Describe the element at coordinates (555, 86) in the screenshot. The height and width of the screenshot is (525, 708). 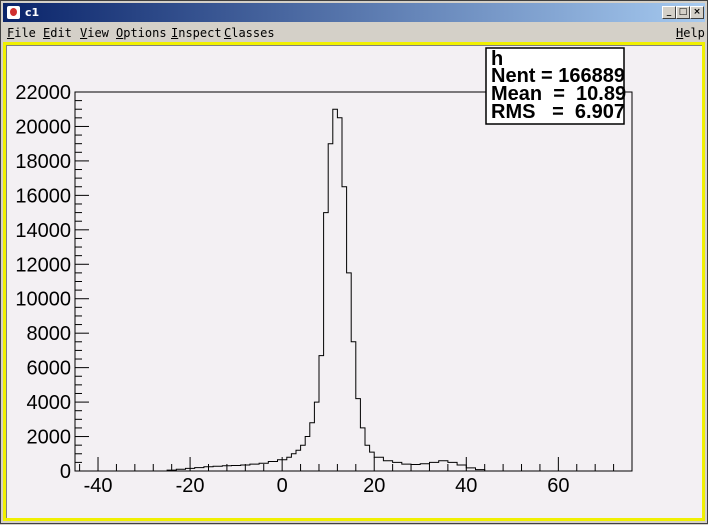
I see `stats-box: h Nent = 166889 Mean = 10.89 RMS = 6.907` at that location.